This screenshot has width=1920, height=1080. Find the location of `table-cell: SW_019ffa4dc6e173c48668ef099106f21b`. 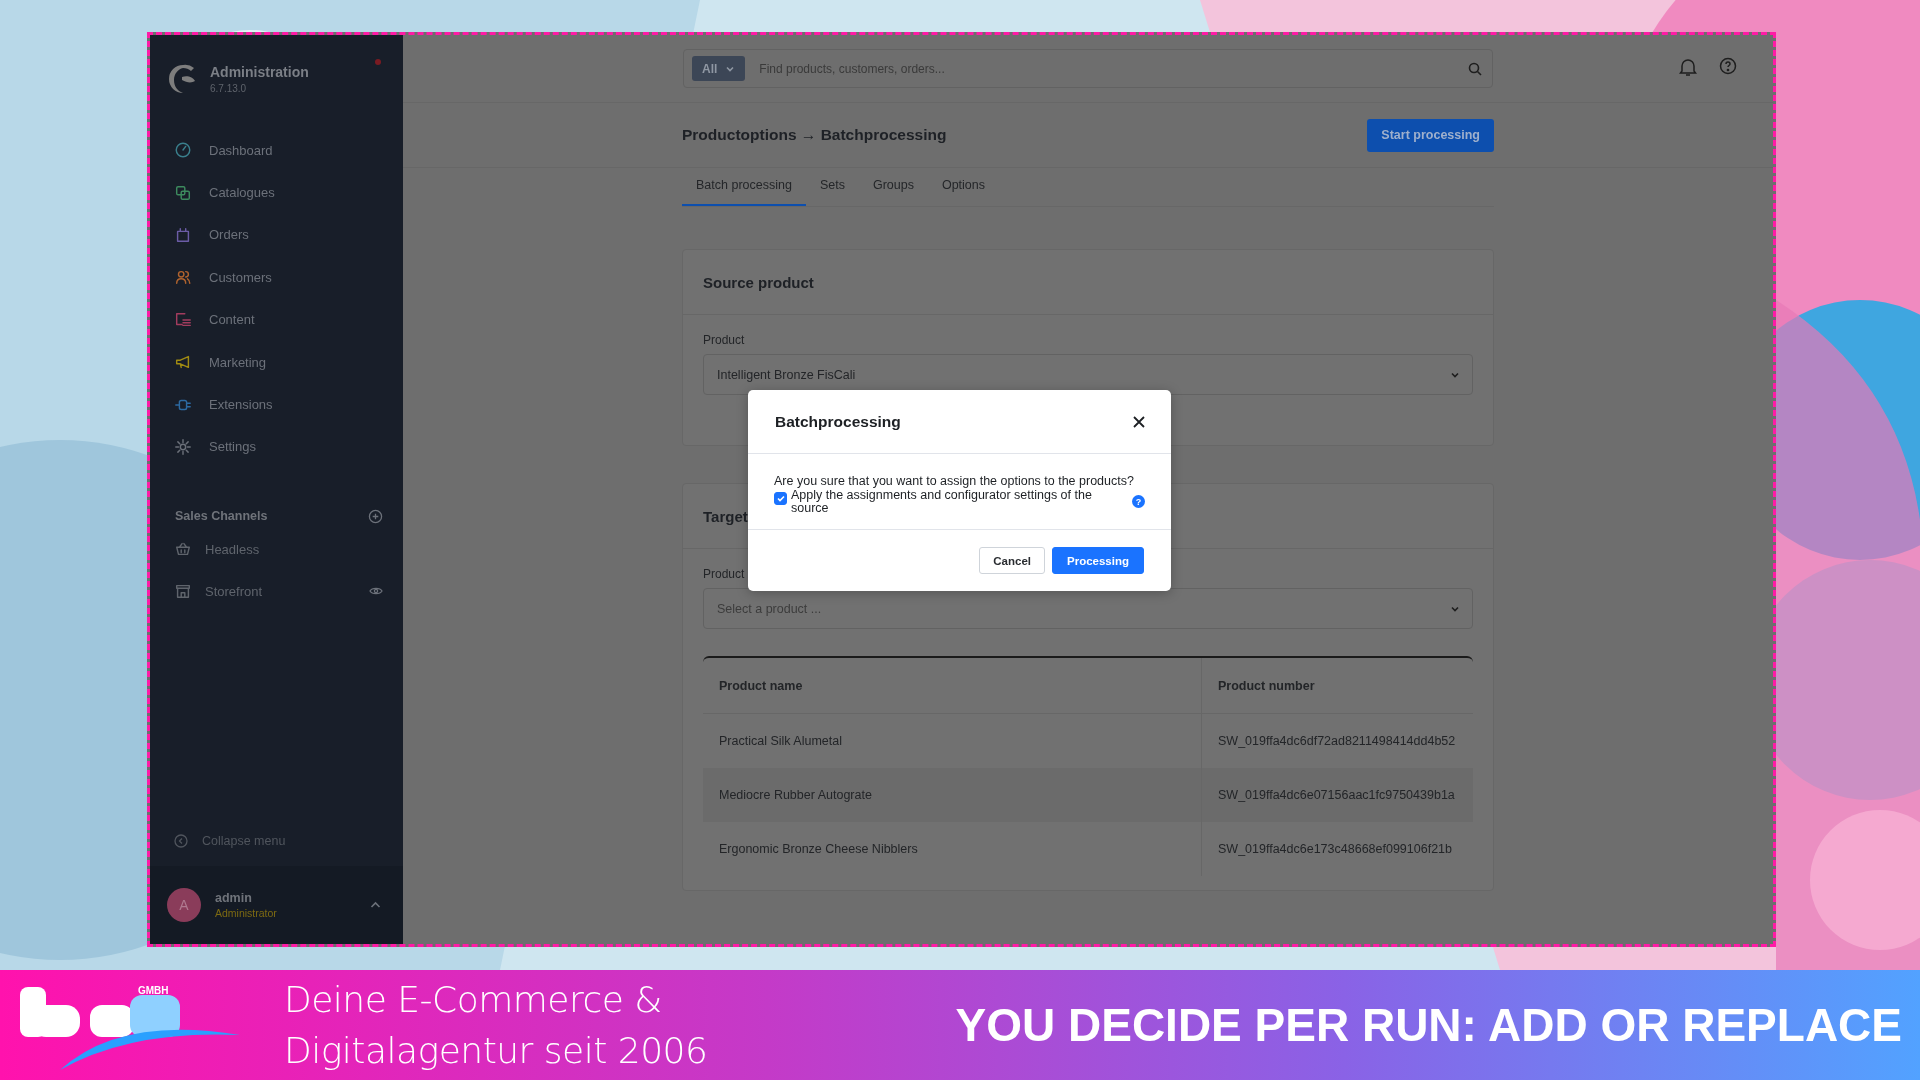

table-cell: SW_019ffa4dc6e173c48668ef099106f21b is located at coordinates (1337, 849).